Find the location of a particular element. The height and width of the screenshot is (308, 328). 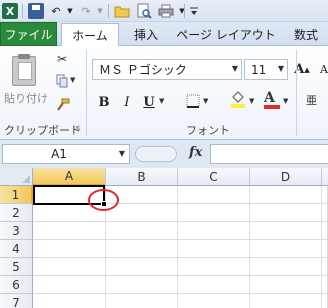

shrink-font-icon: A is located at coordinates (324, 69).